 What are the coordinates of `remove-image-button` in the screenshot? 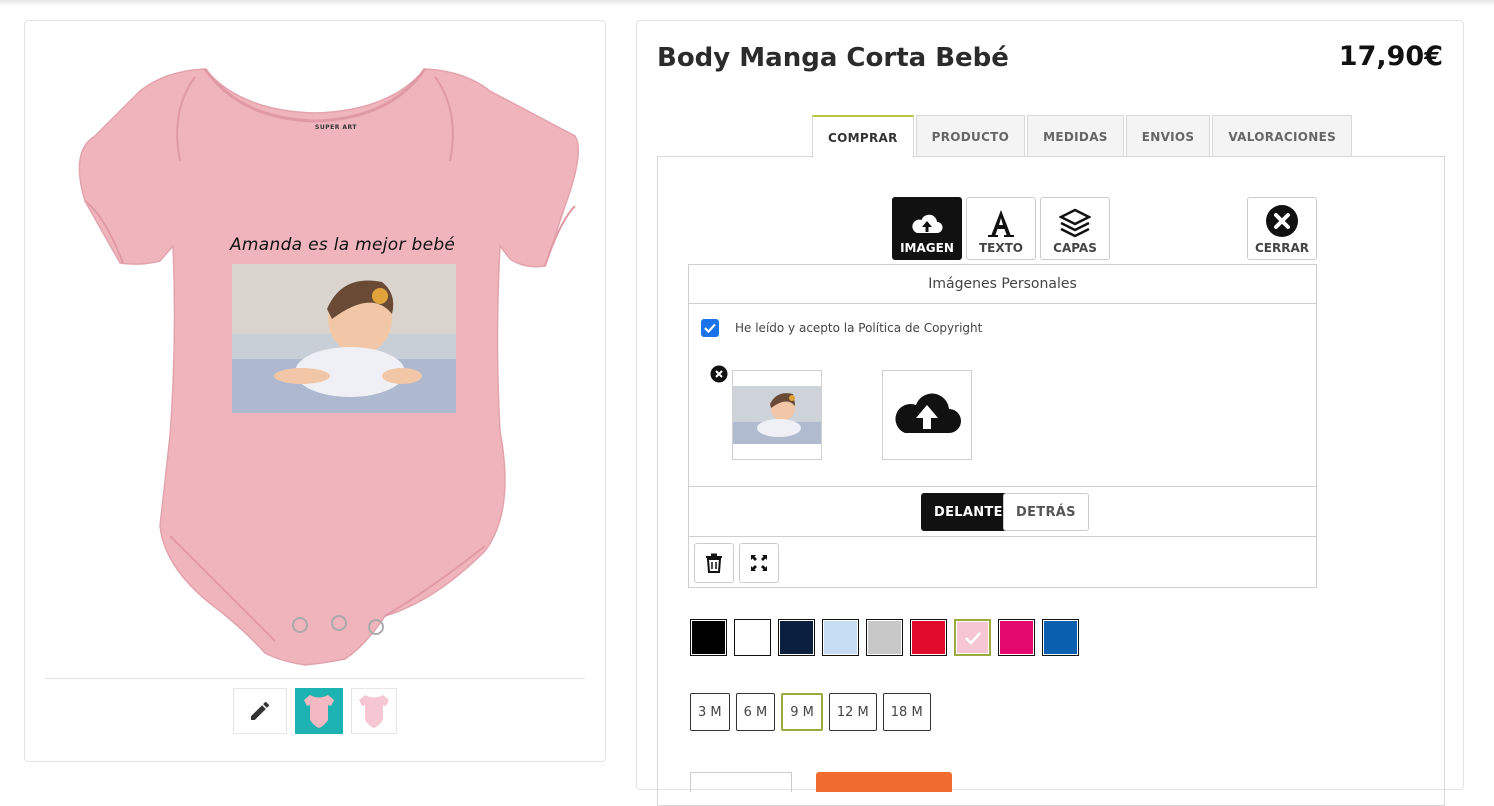 It's located at (719, 374).